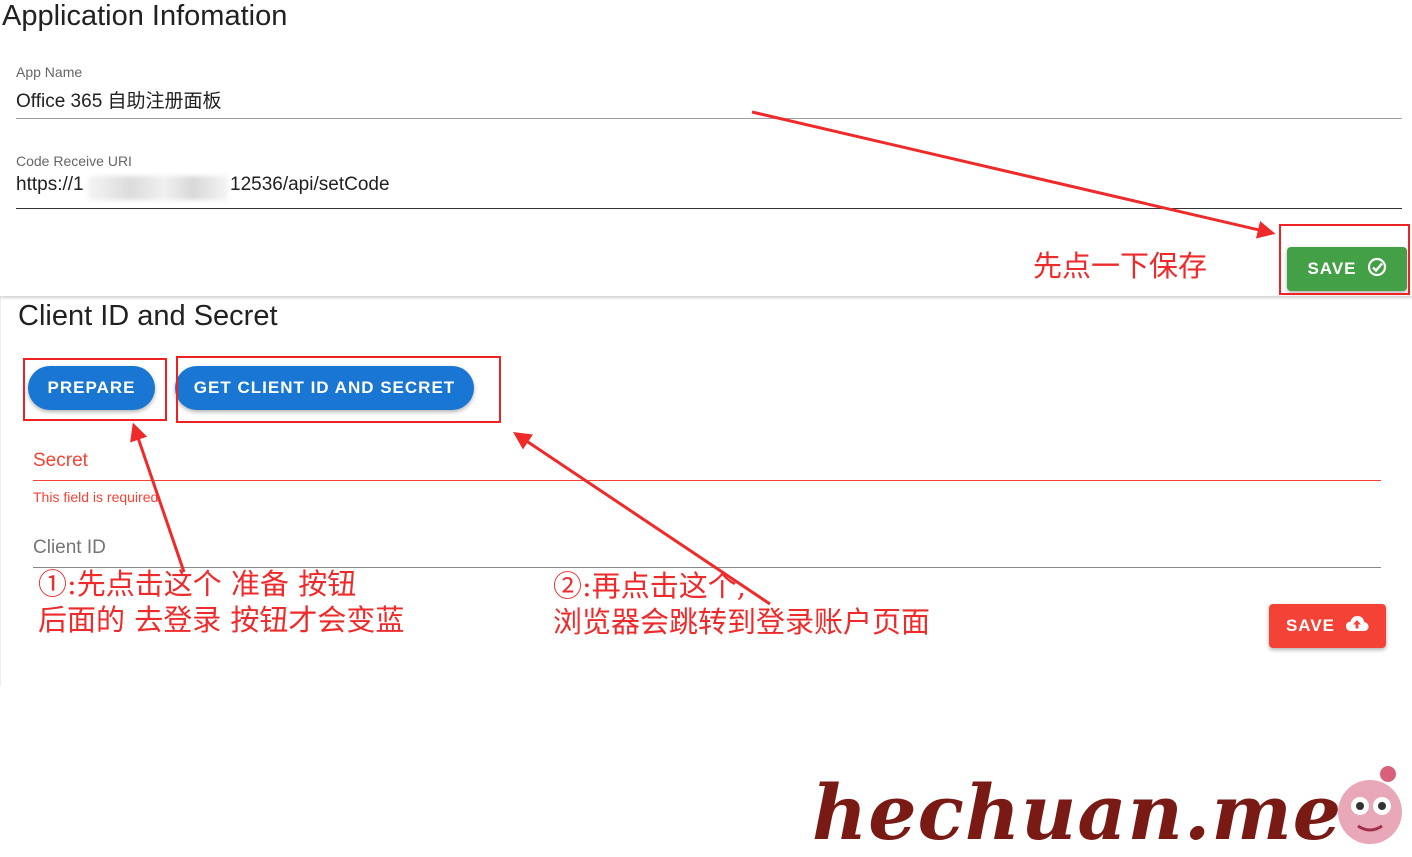 This screenshot has width=1412, height=857. Describe the element at coordinates (221, 620) in the screenshot. I see `step1-line2: 后面的 去登录 按钮才会变蓝` at that location.